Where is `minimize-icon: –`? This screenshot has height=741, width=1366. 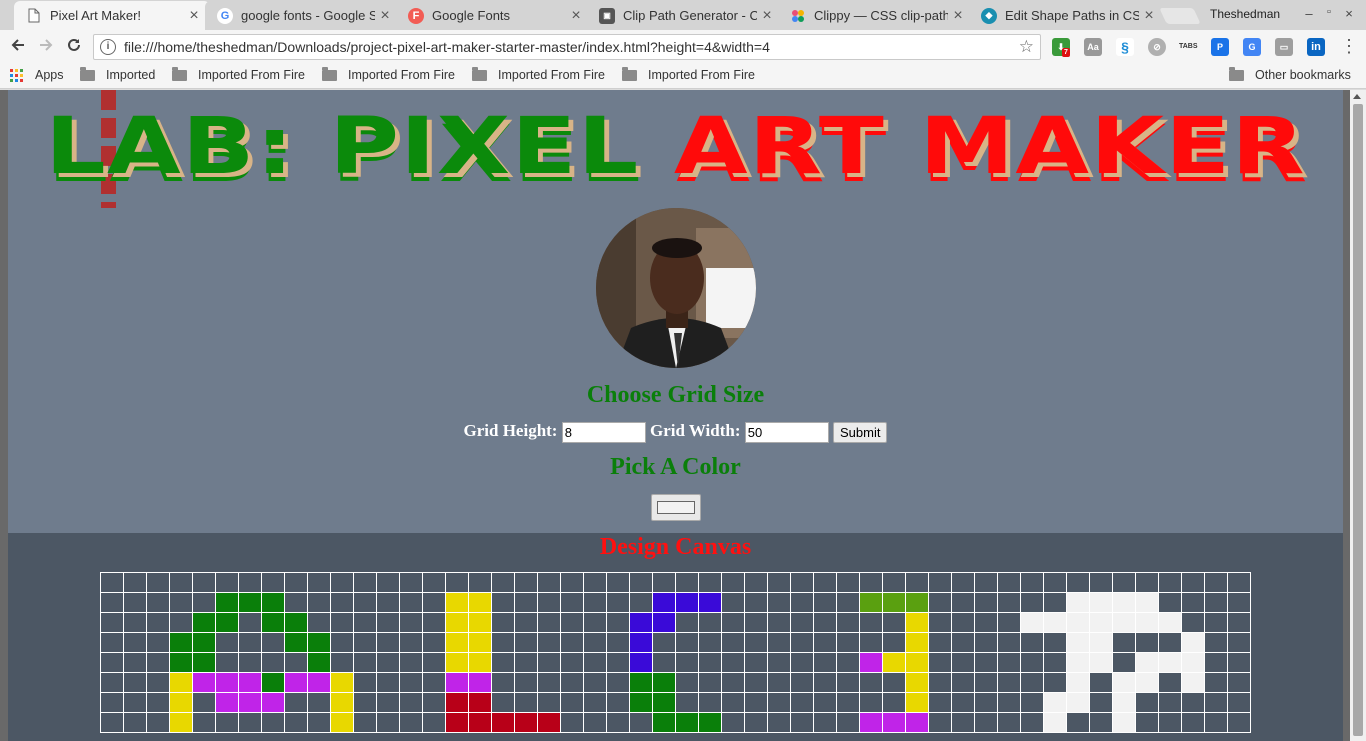
minimize-icon: – is located at coordinates (1309, 13).